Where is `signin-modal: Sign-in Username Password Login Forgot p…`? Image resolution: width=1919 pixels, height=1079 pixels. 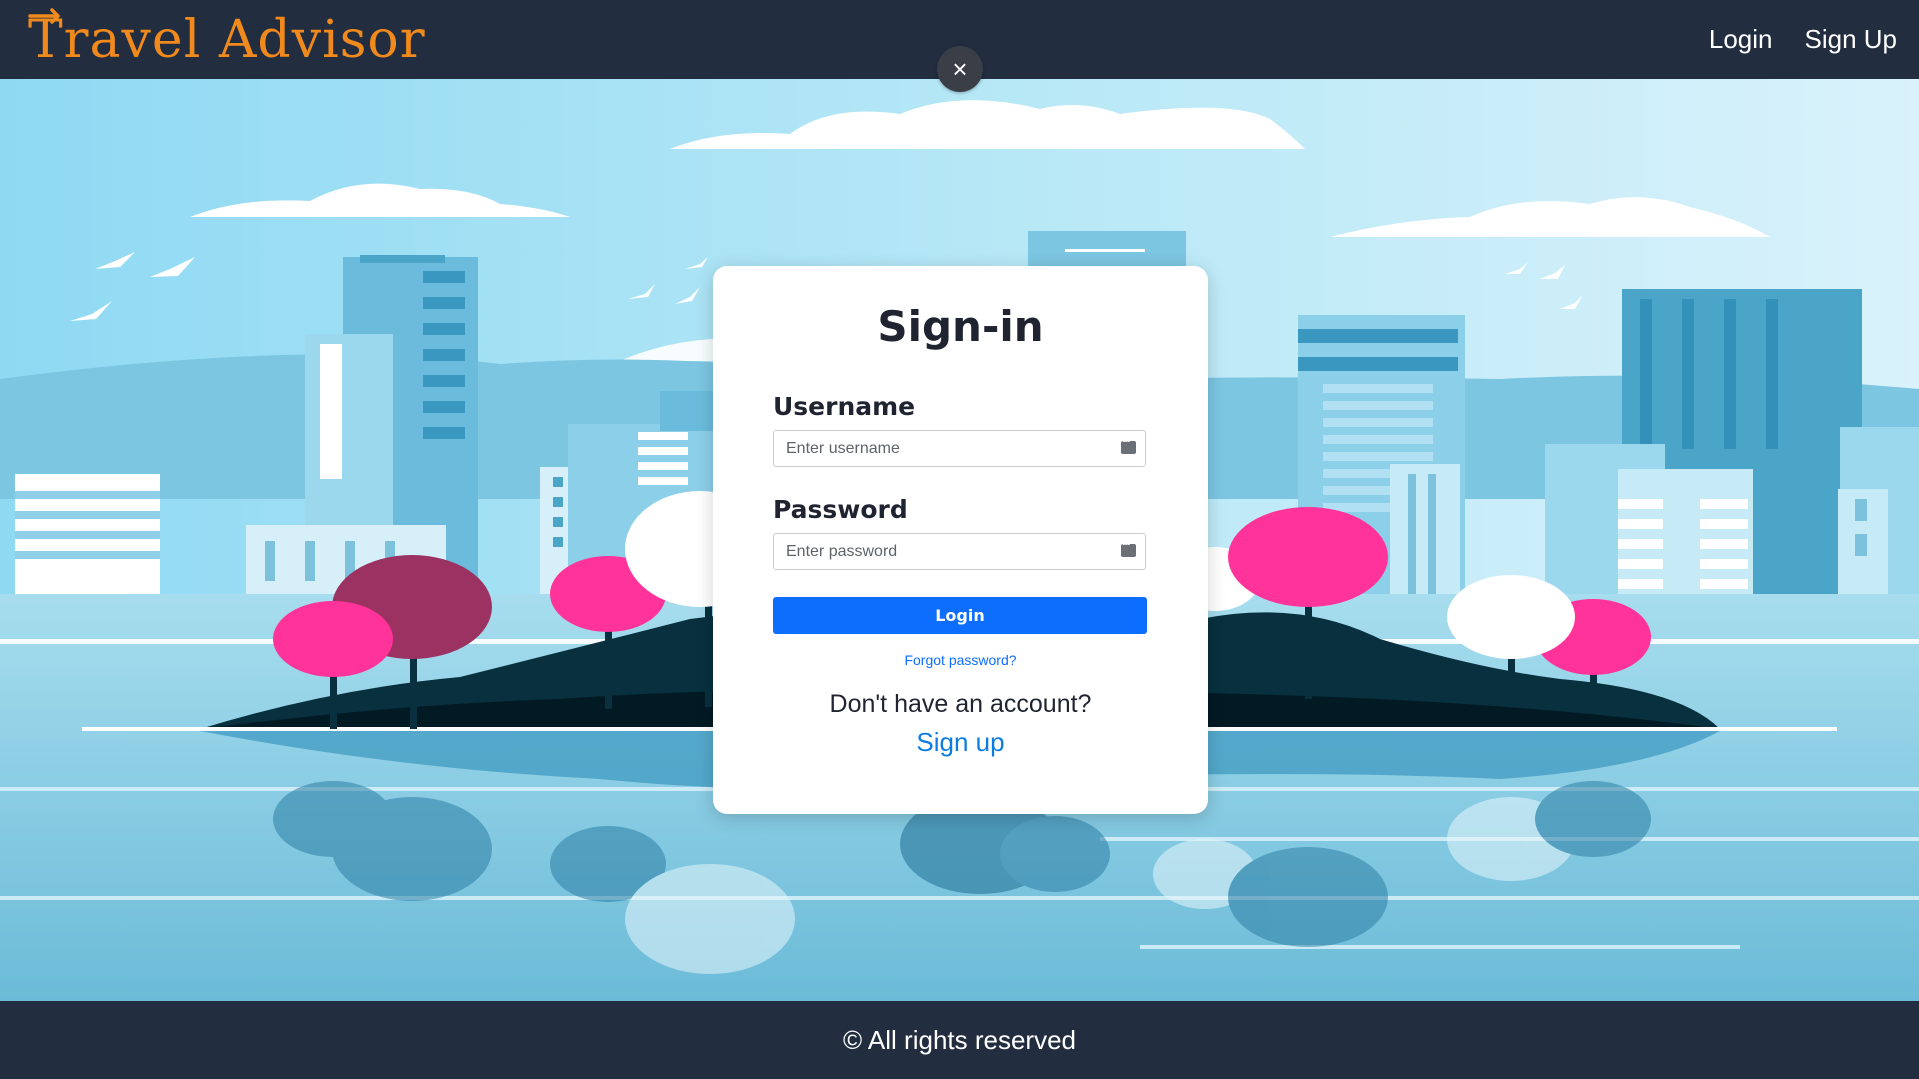
signin-modal: Sign-in Username Password Login Forgot p… is located at coordinates (960, 540).